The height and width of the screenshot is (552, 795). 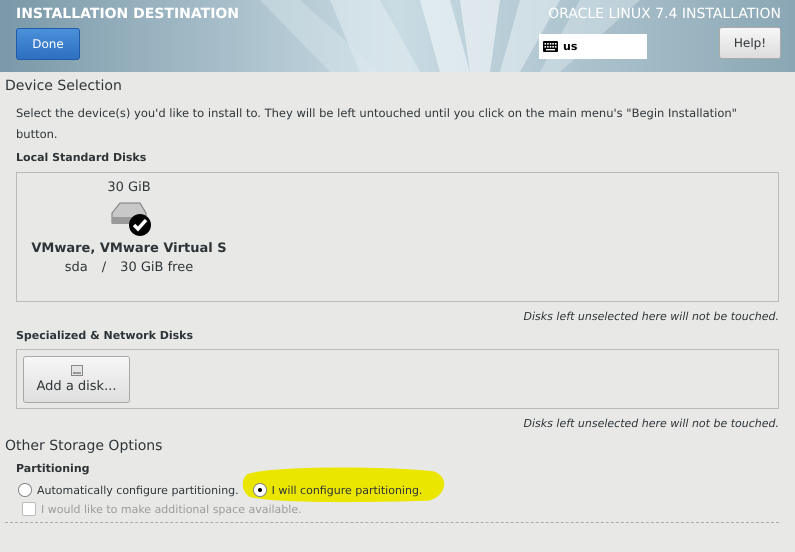 I want to click on keyboard-layout-field: us, so click(x=593, y=46).